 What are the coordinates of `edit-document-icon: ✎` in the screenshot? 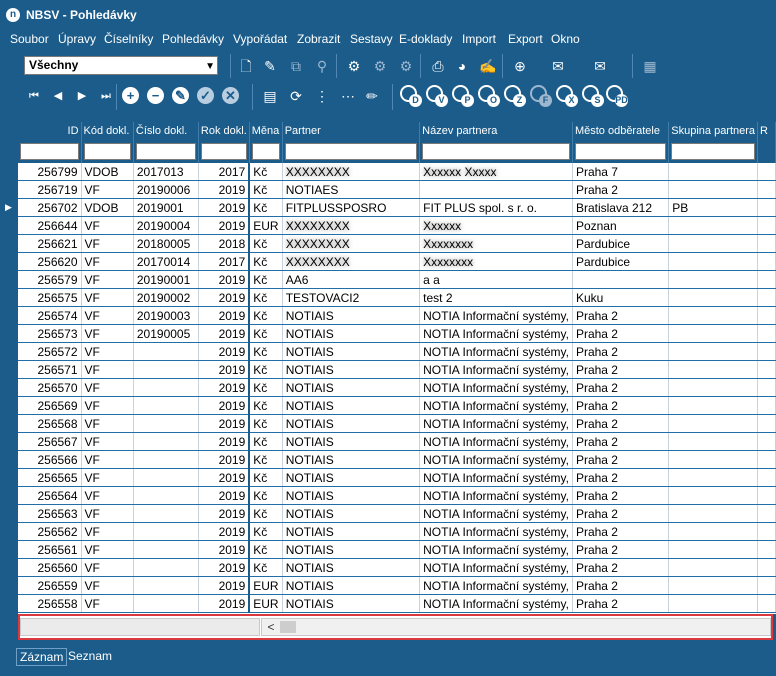 It's located at (270, 66).